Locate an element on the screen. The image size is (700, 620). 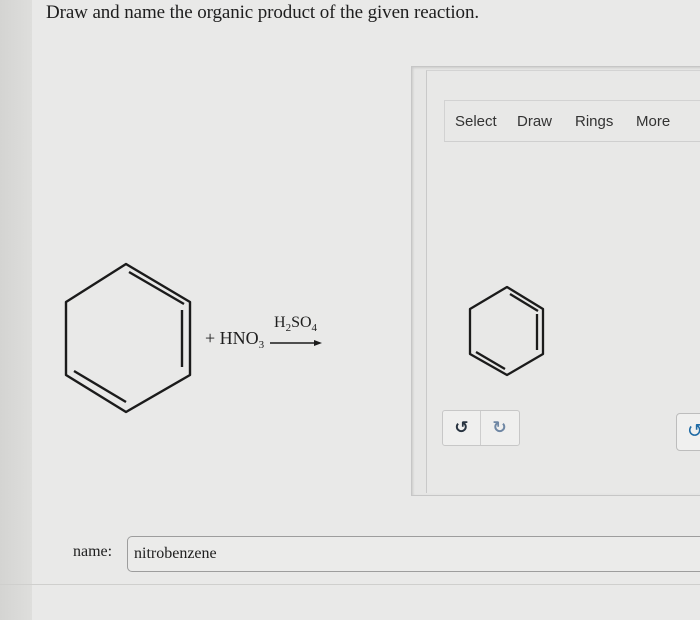
page-divider is located at coordinates (350, 584).